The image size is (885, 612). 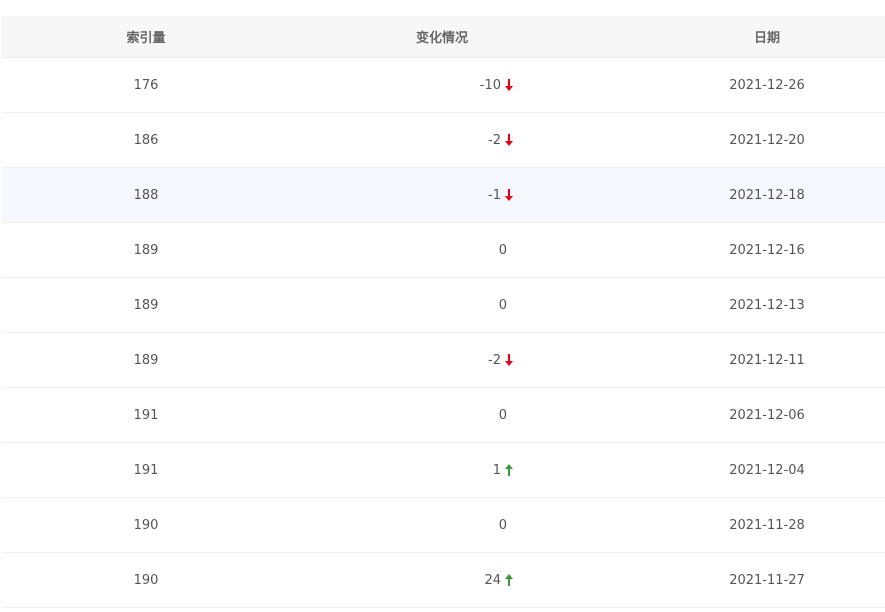 What do you see at coordinates (767, 140) in the screenshot?
I see `date-value: 2021-12-20` at bounding box center [767, 140].